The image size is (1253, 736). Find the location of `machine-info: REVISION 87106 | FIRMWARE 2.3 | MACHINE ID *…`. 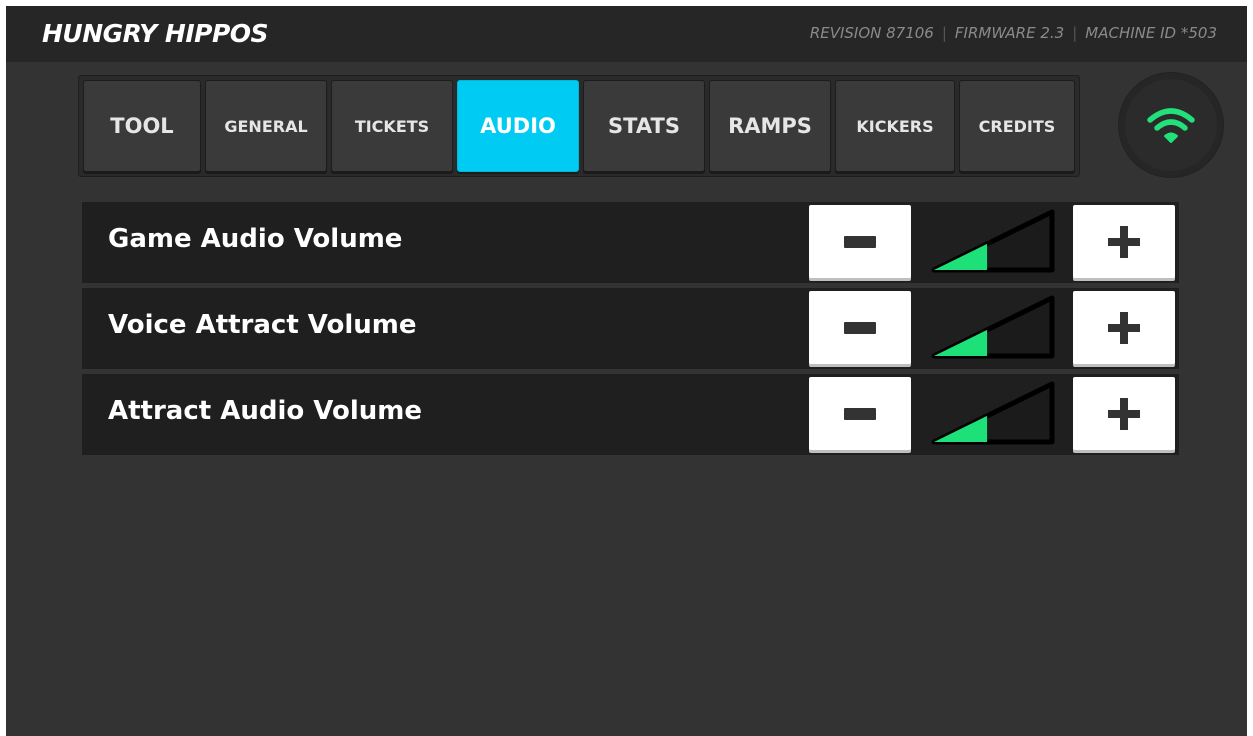

machine-info: REVISION 87106 | FIRMWARE 2.3 | MACHINE ID *… is located at coordinates (1013, 33).